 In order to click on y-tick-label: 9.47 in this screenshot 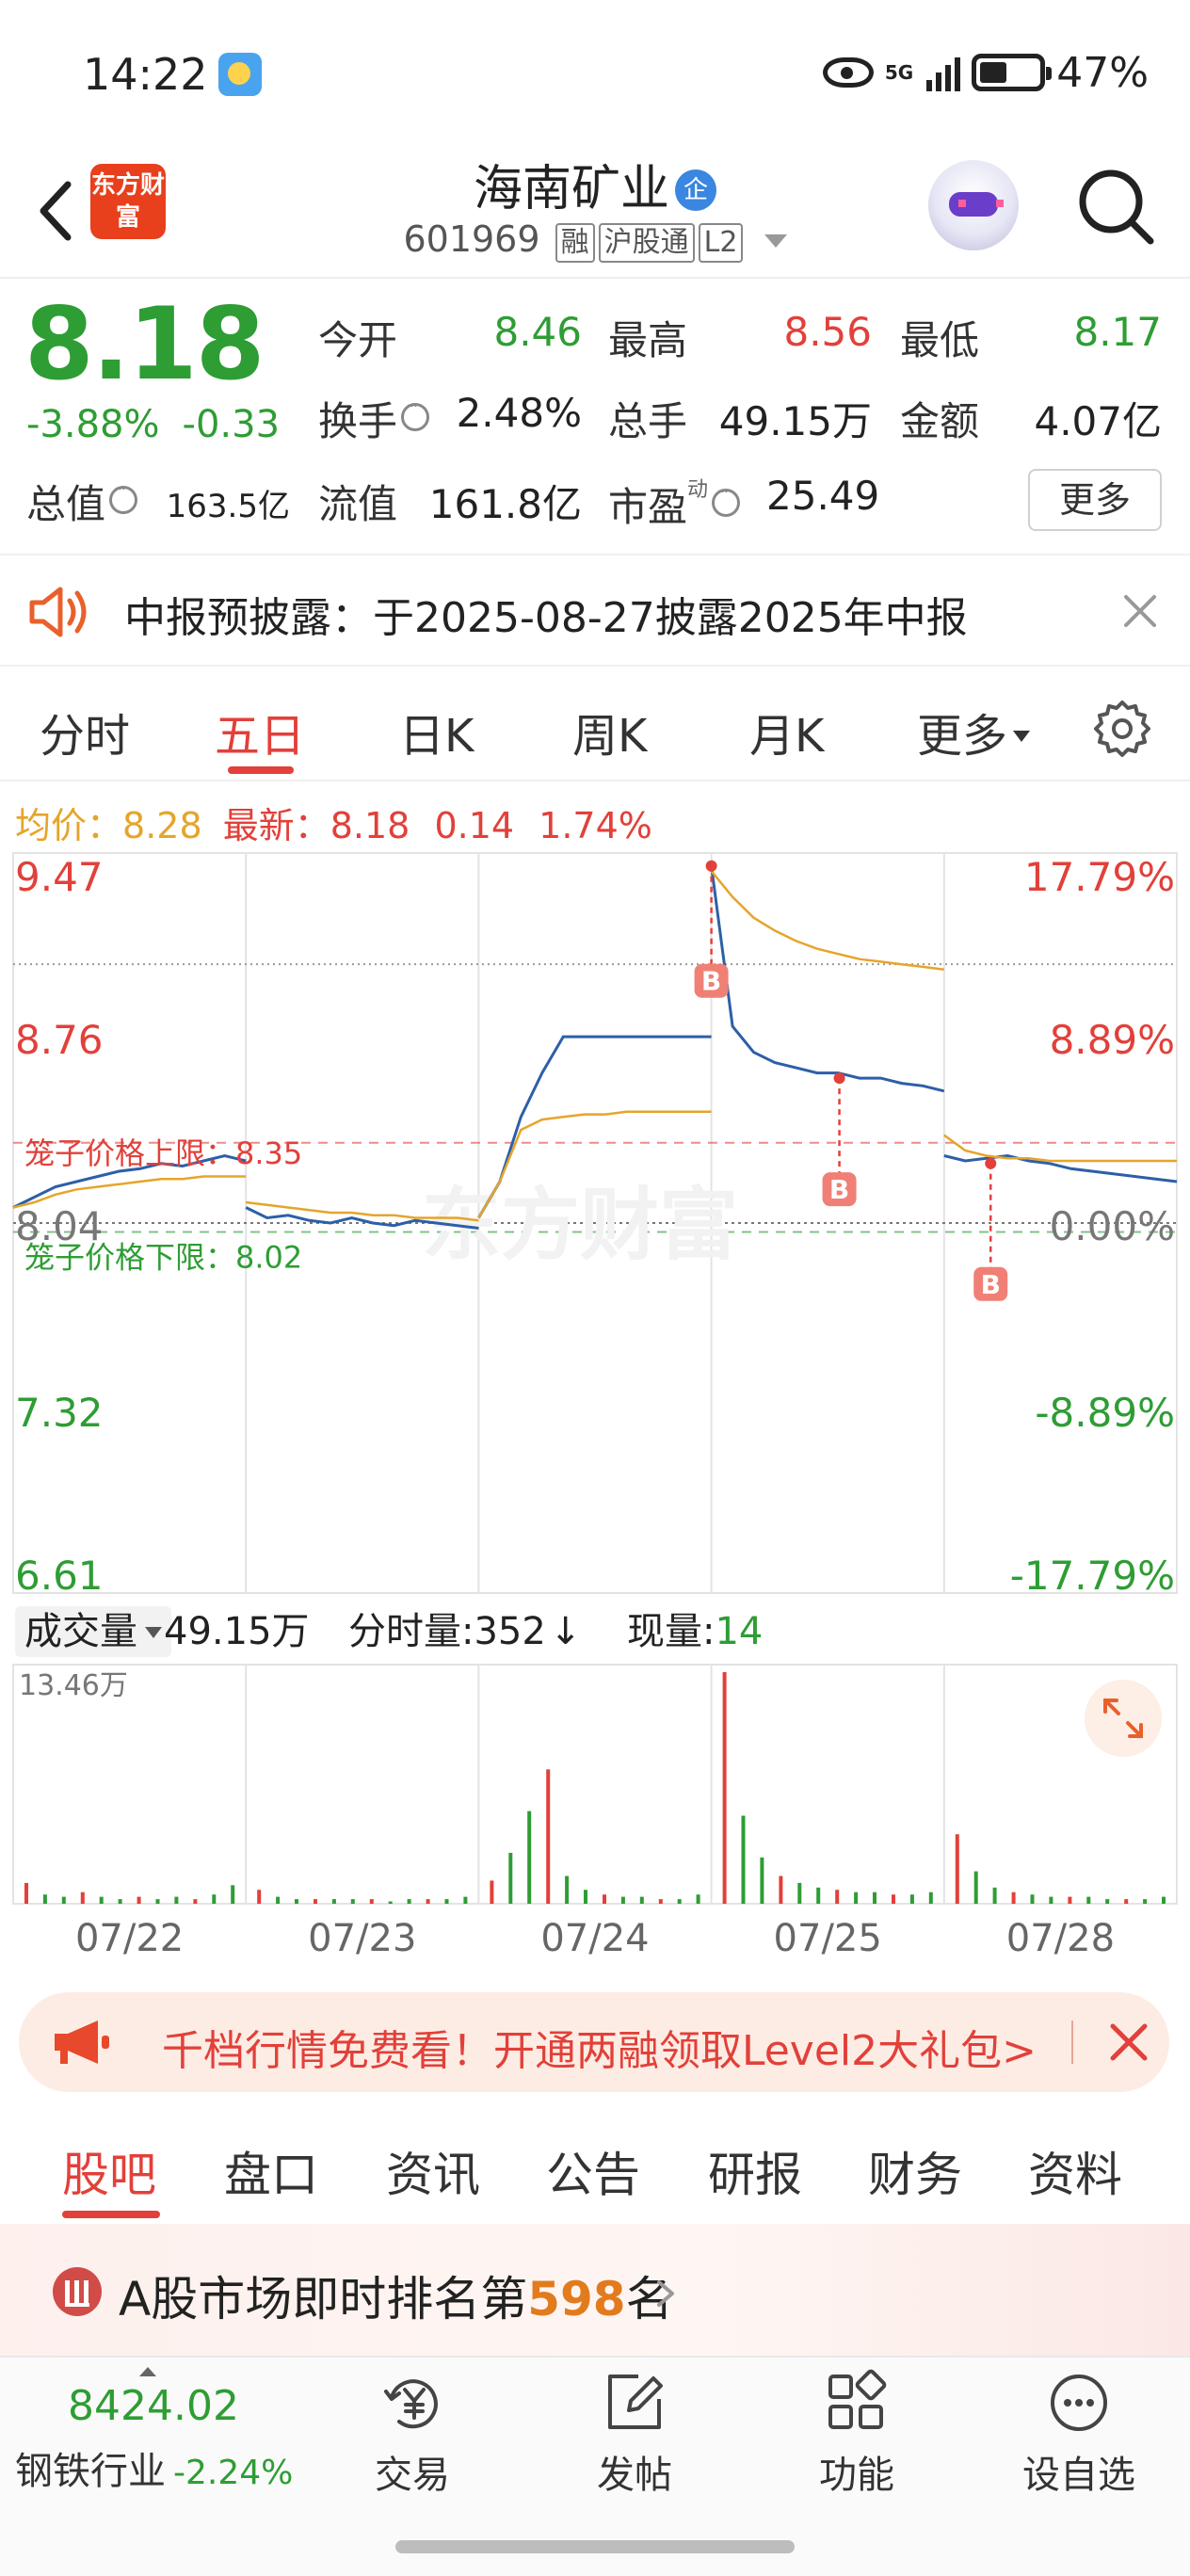, I will do `click(60, 877)`.